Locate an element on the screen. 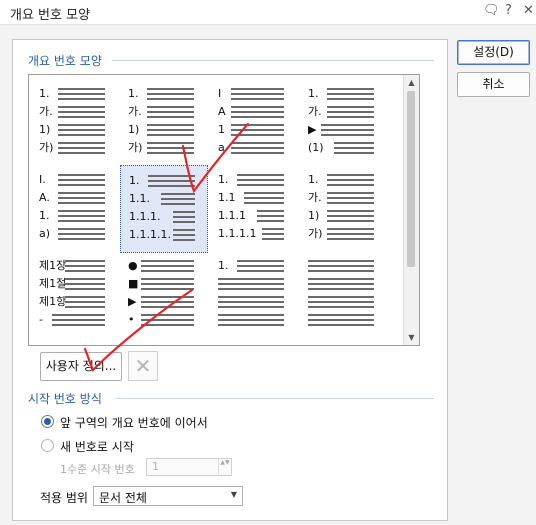  style-number-label: 1.1.1.1. is located at coordinates (150, 234).